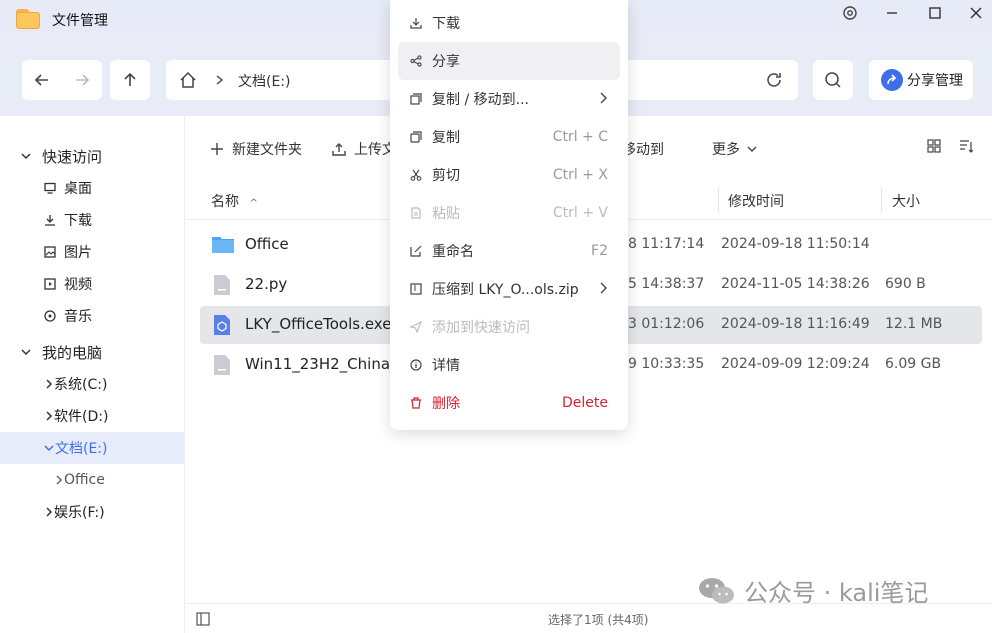 This screenshot has width=992, height=633. What do you see at coordinates (264, 81) in the screenshot?
I see `breadcrumb: 文档(E:)` at bounding box center [264, 81].